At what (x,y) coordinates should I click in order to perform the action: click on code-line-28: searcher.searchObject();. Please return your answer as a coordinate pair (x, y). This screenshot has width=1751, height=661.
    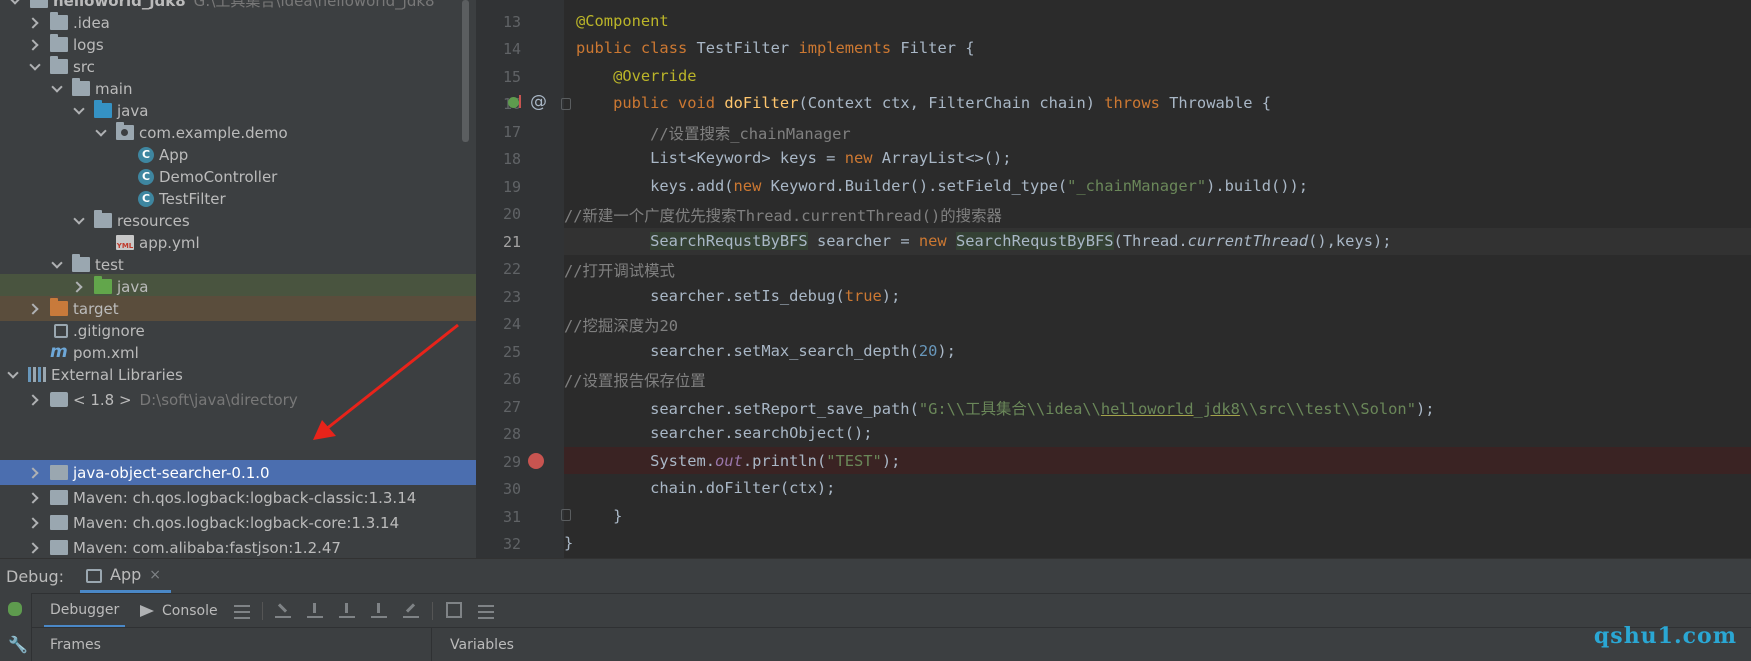
    Looking at the image, I should click on (724, 433).